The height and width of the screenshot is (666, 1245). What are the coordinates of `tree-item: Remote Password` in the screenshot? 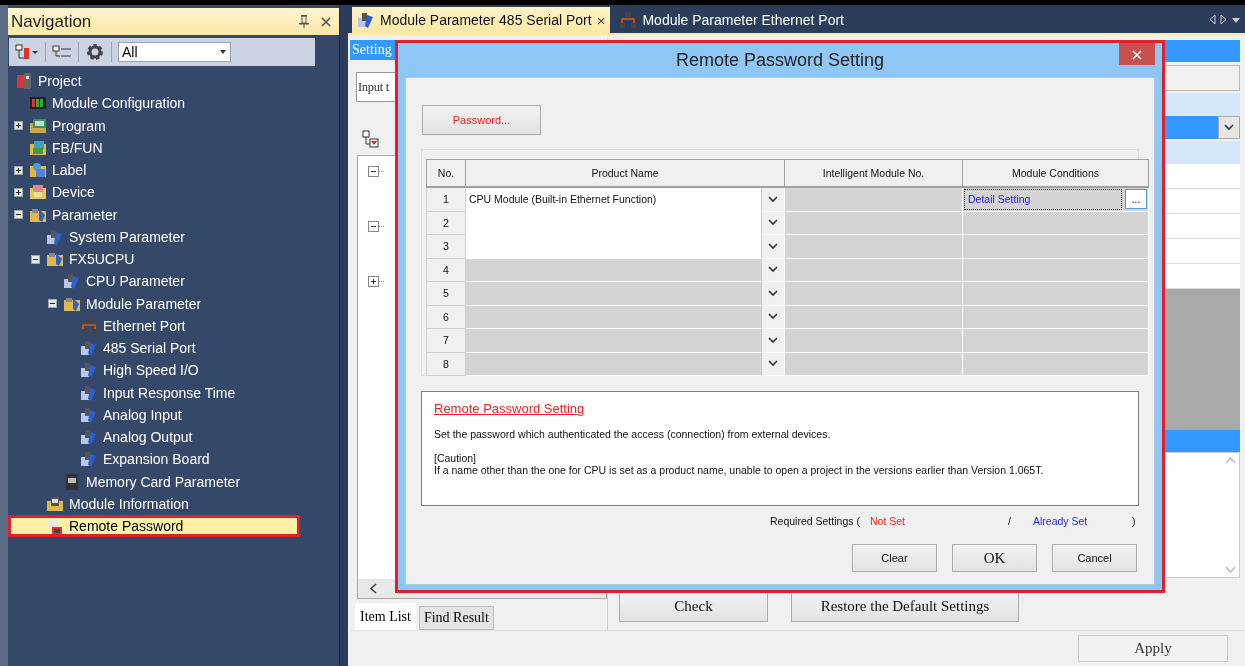 It's located at (154, 526).